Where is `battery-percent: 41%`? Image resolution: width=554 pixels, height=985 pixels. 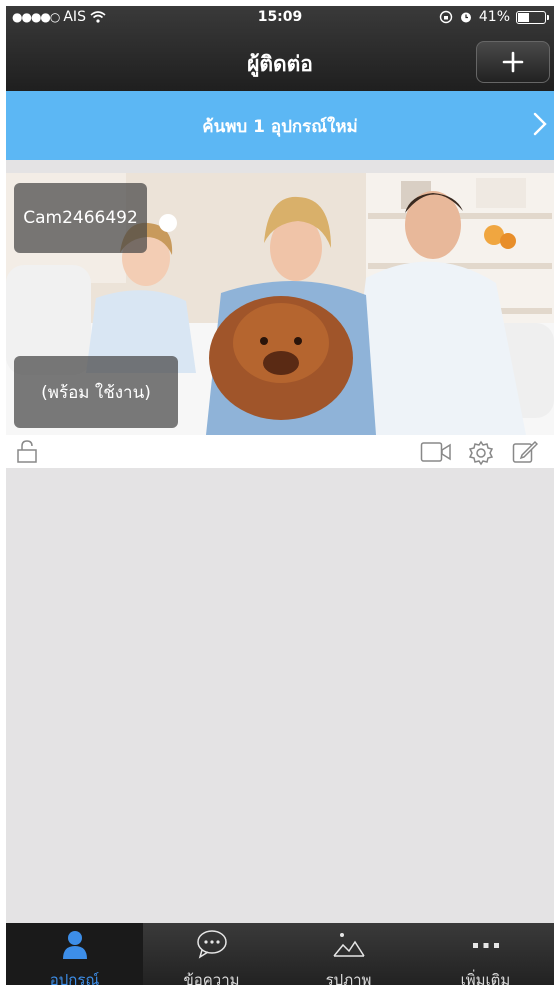 battery-percent: 41% is located at coordinates (494, 17).